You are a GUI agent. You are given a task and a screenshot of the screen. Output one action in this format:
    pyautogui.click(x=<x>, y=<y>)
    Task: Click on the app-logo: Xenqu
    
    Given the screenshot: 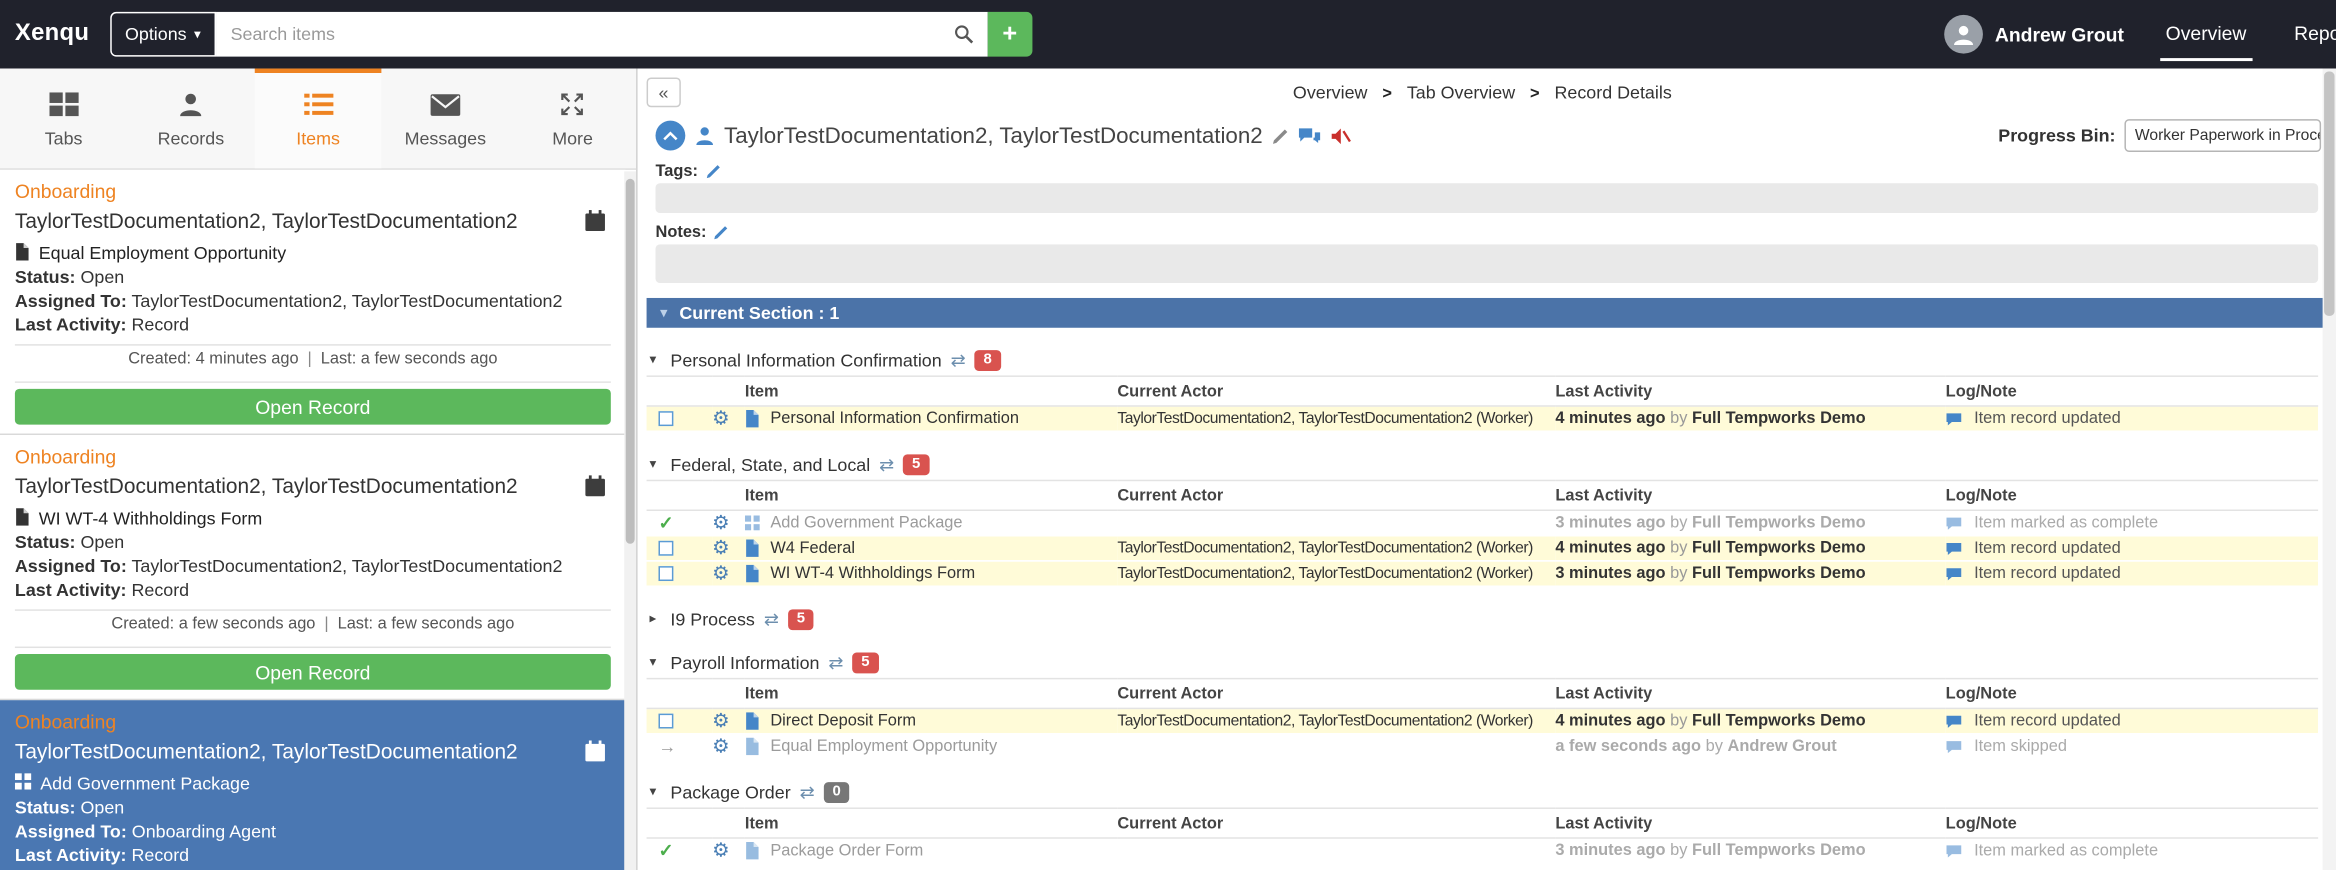 What is the action you would take?
    pyautogui.click(x=52, y=34)
    